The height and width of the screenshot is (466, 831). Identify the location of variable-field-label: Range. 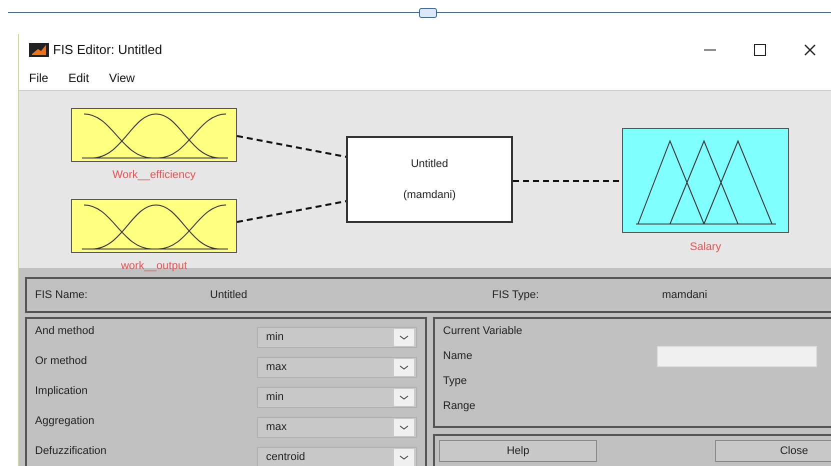
(459, 406).